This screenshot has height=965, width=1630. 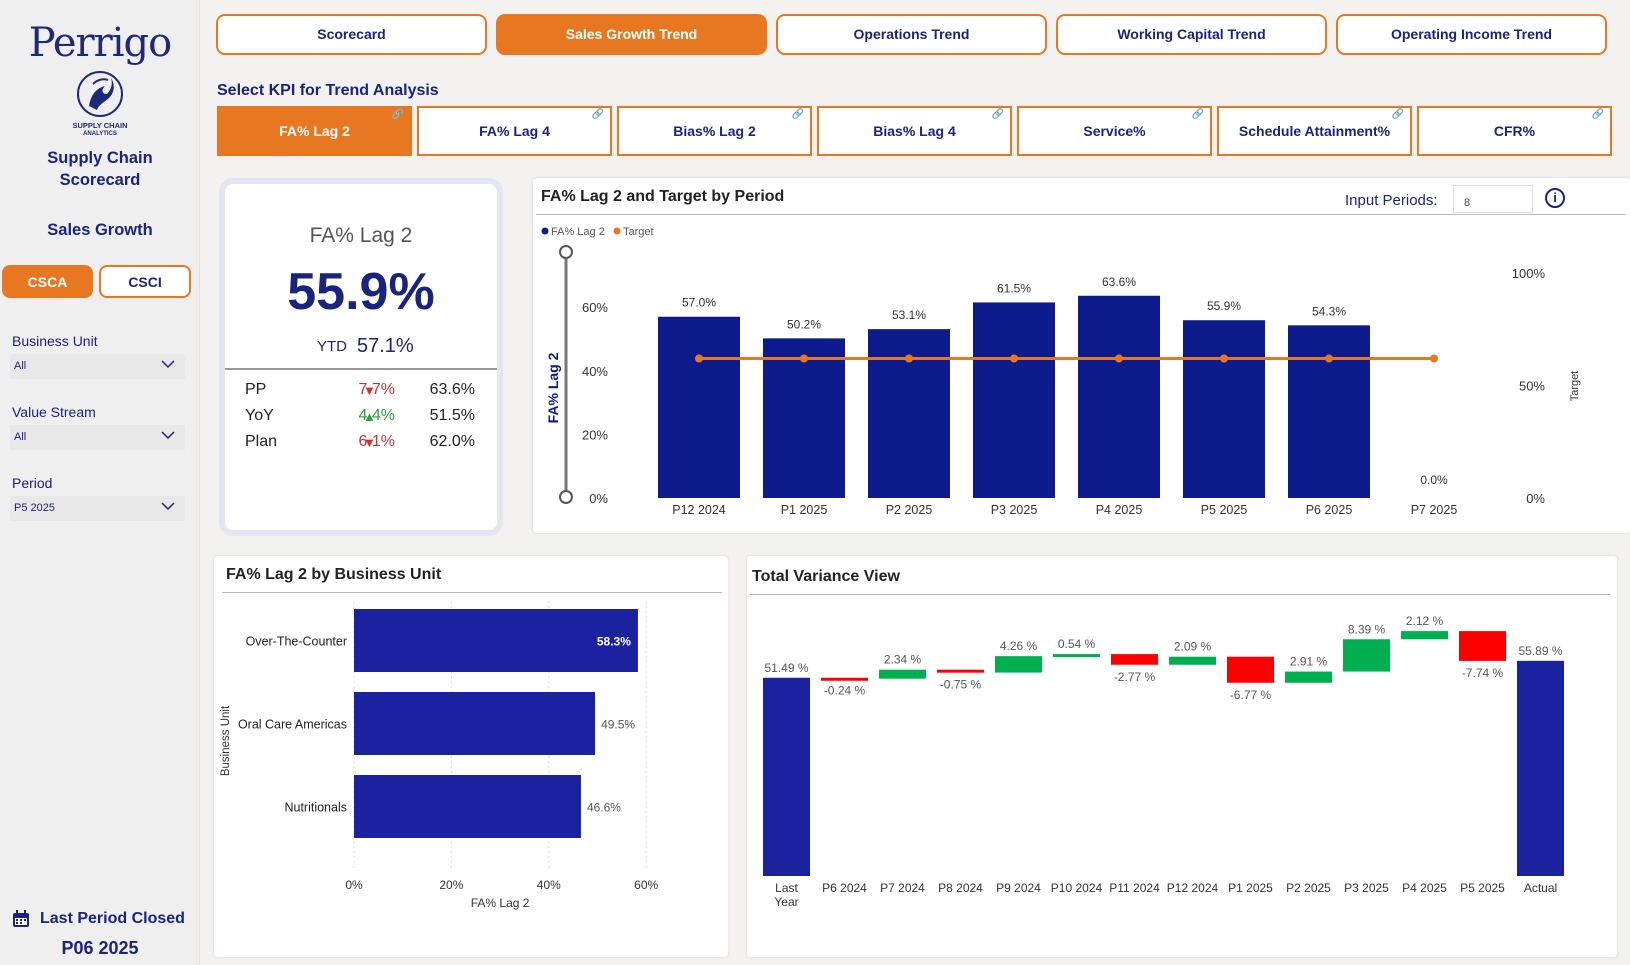 What do you see at coordinates (598, 498) in the screenshot?
I see `y-tick-label: 0%` at bounding box center [598, 498].